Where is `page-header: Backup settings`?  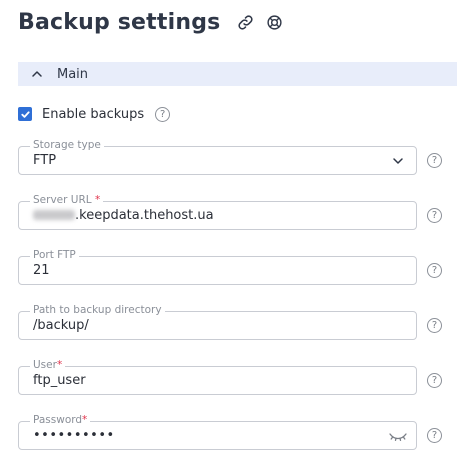 page-header: Backup settings is located at coordinates (150, 22).